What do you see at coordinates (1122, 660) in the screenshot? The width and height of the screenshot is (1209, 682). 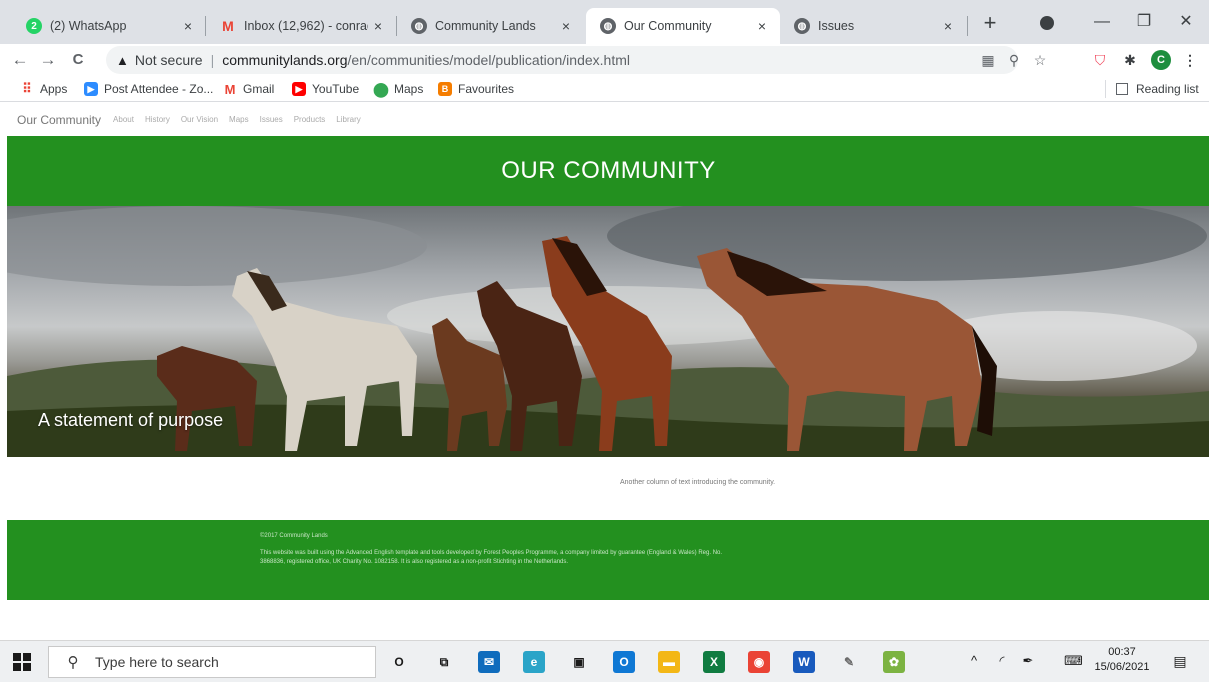 I see `system-clock: 00:37 15/06/2021` at bounding box center [1122, 660].